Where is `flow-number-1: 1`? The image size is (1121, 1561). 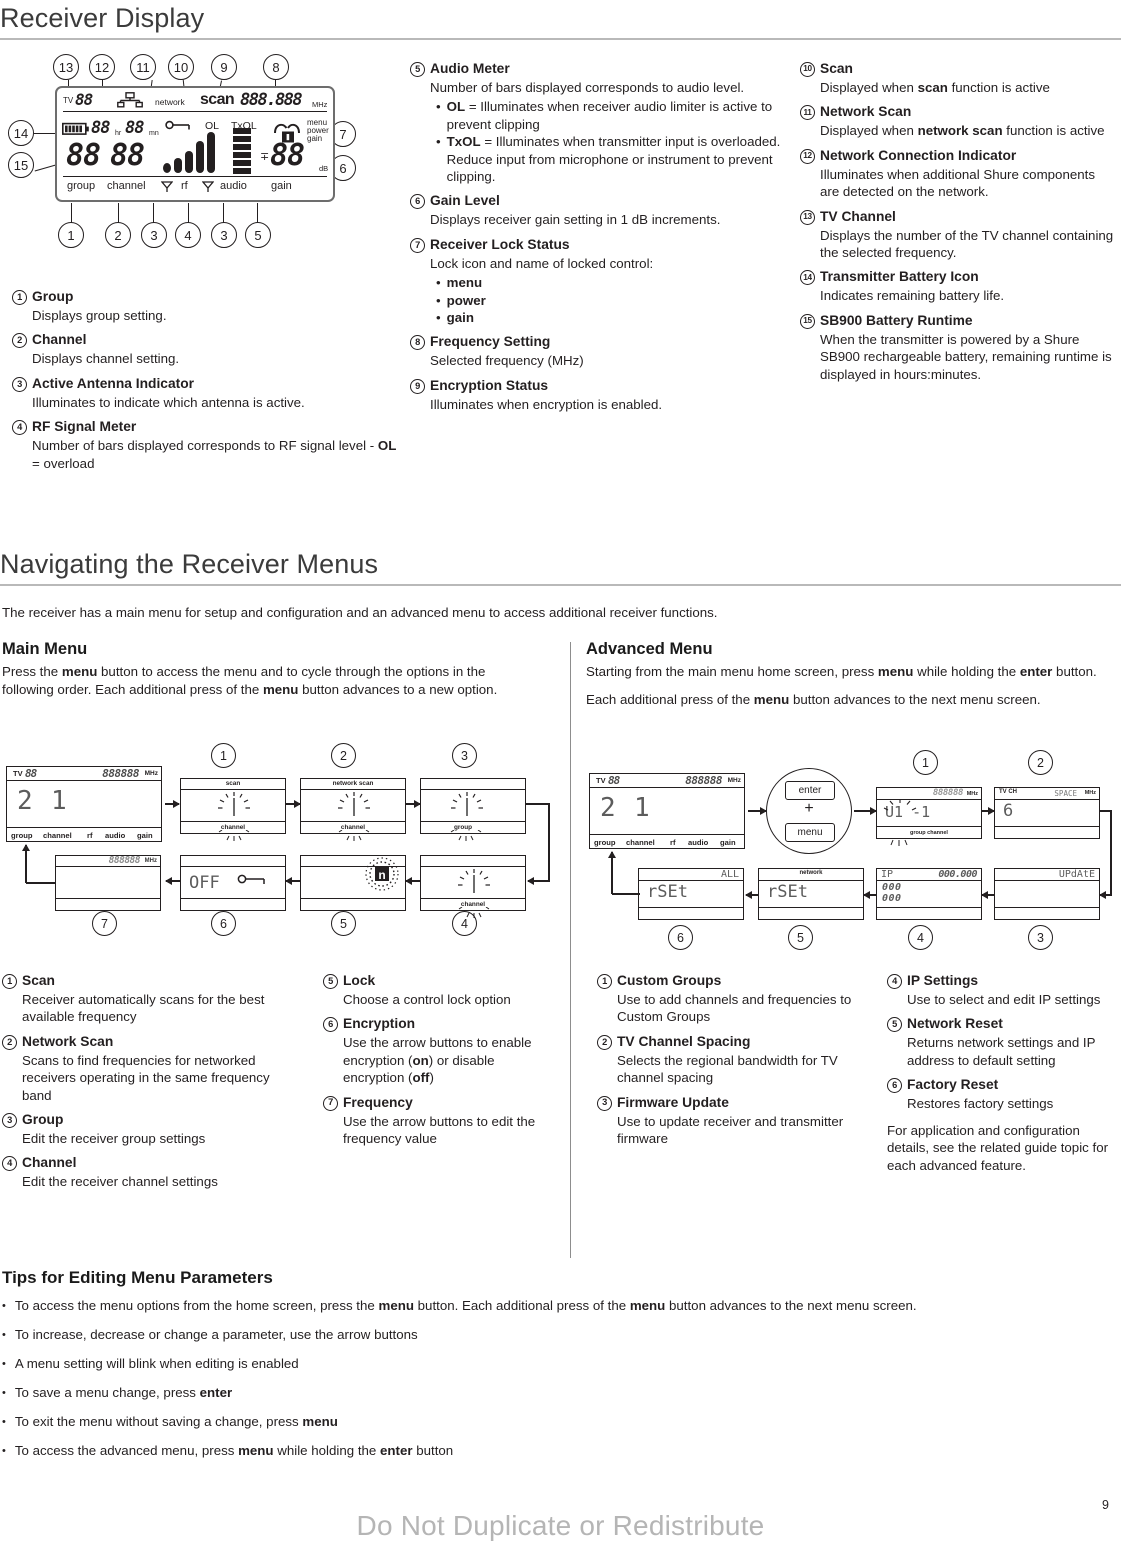 flow-number-1: 1 is located at coordinates (223, 755).